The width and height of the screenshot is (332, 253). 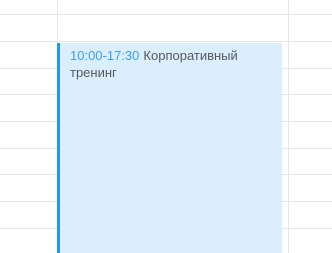 I want to click on day-column-divider, so click(x=288, y=126).